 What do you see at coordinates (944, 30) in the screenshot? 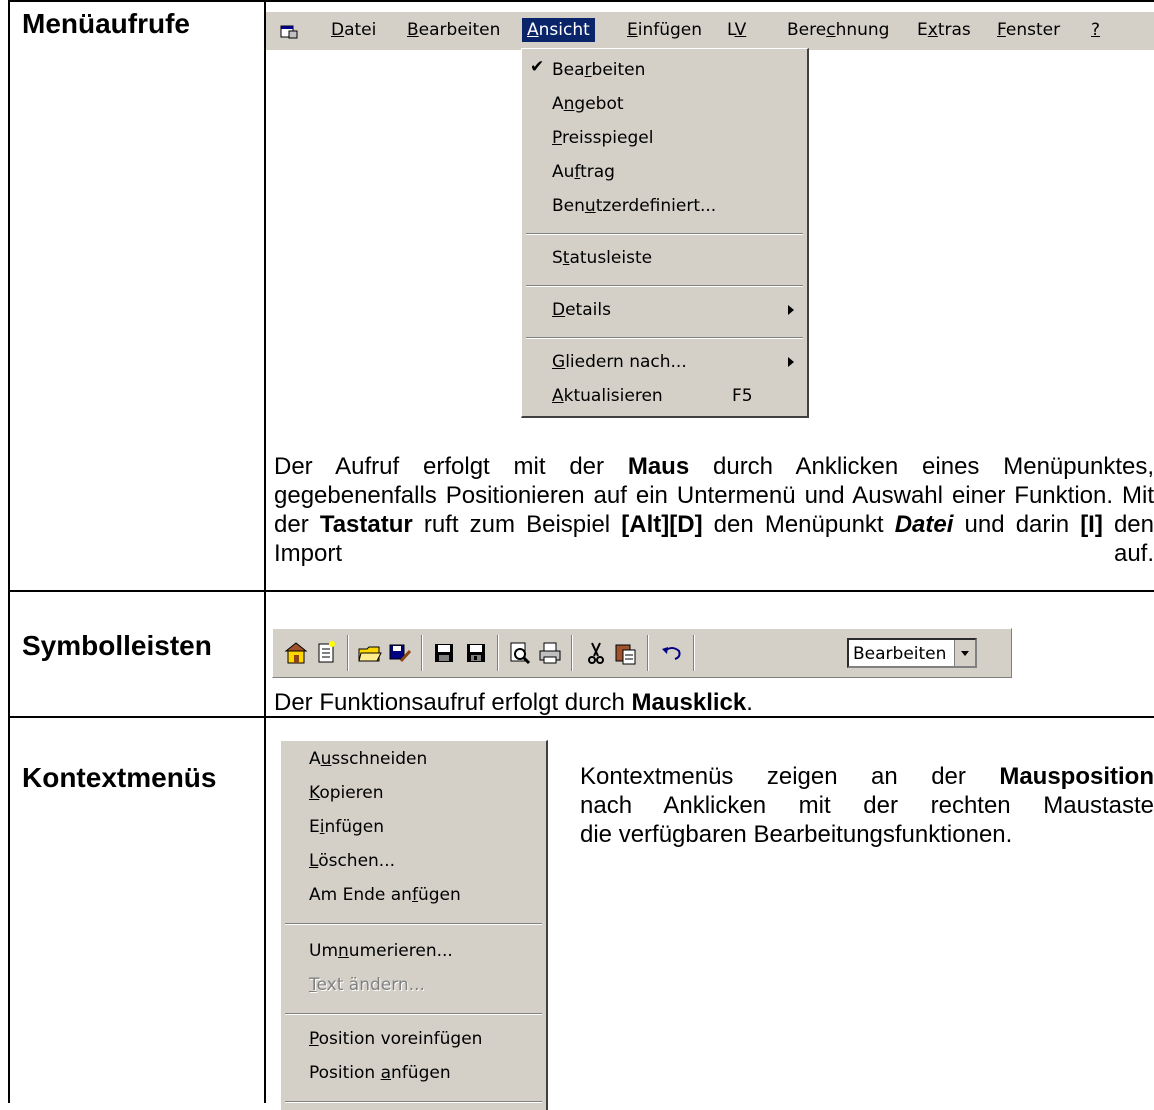
I see `menu-item-extras: Extras` at bounding box center [944, 30].